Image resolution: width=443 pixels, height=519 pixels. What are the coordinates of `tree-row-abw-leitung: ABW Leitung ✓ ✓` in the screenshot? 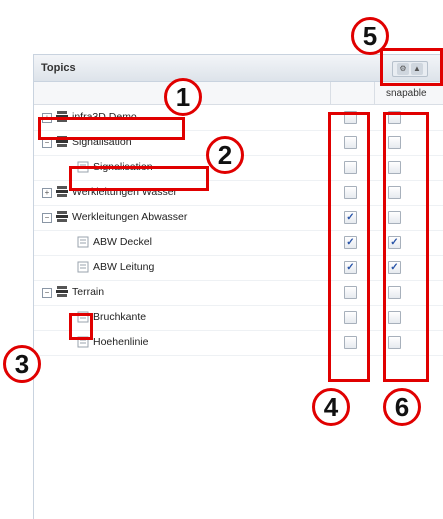 It's located at (238, 268).